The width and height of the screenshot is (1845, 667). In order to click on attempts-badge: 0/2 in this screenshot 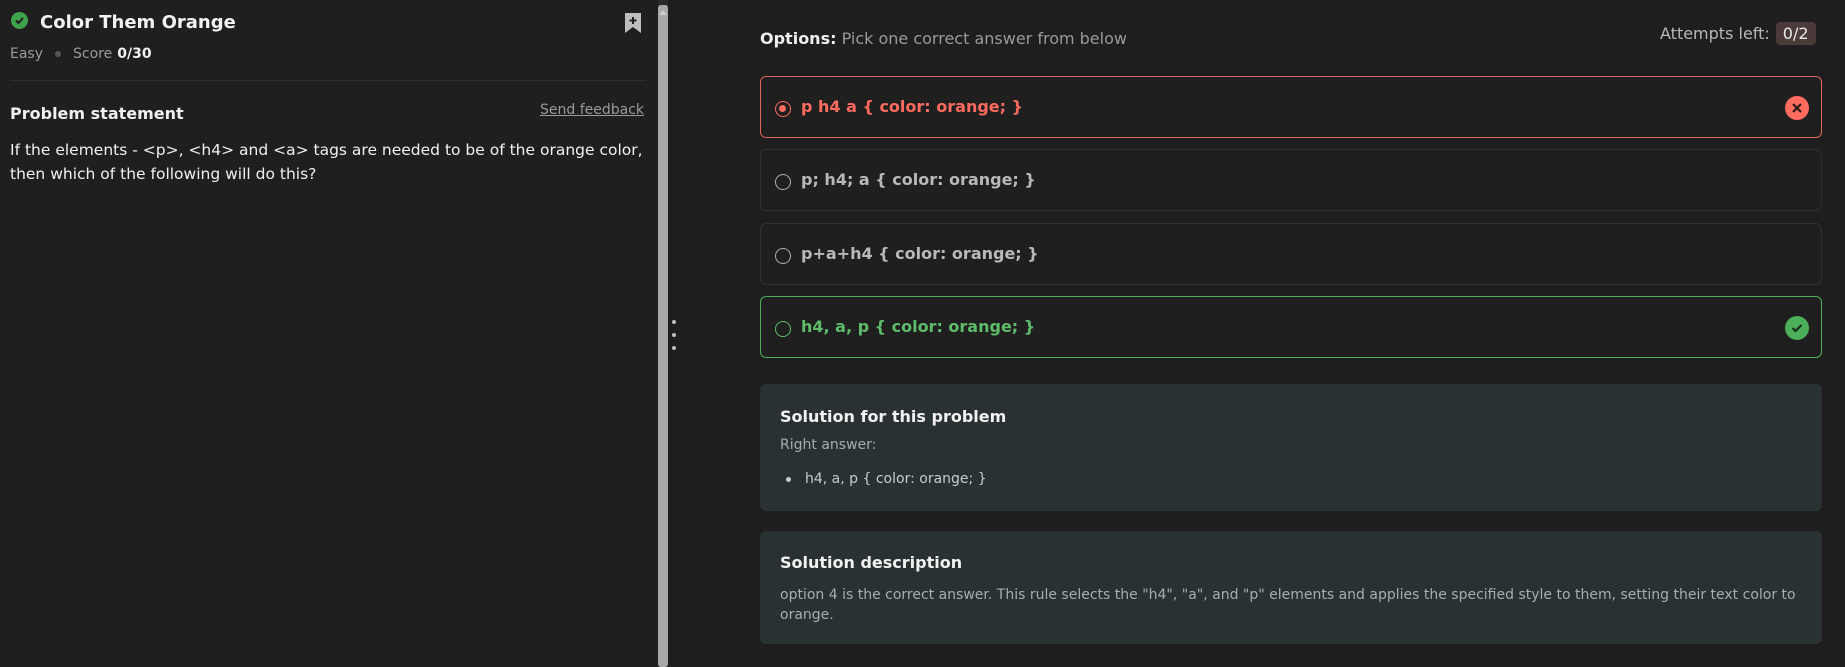, I will do `click(1795, 33)`.